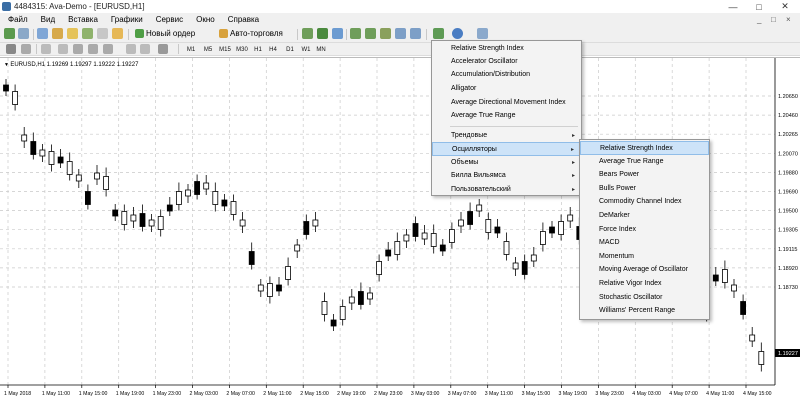 The height and width of the screenshot is (403, 800). What do you see at coordinates (644, 242) in the screenshot?
I see `oscillator-macd: MACD` at bounding box center [644, 242].